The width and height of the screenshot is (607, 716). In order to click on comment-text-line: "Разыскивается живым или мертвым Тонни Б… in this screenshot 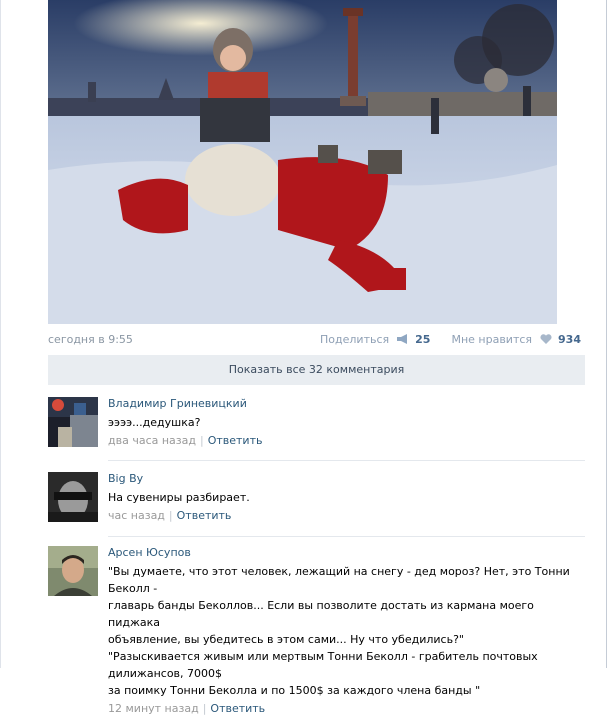, I will do `click(323, 665)`.